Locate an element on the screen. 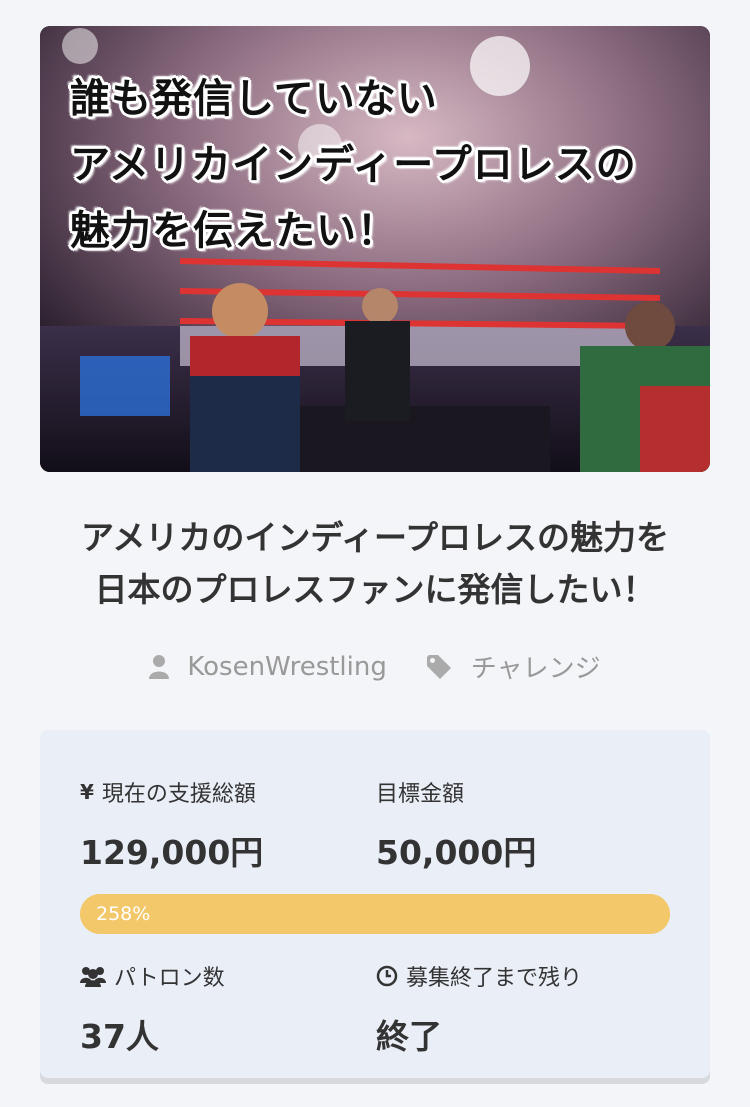 This screenshot has width=750, height=1107. current-amount-label: ¥ 現在の支援総額 is located at coordinates (168, 792).